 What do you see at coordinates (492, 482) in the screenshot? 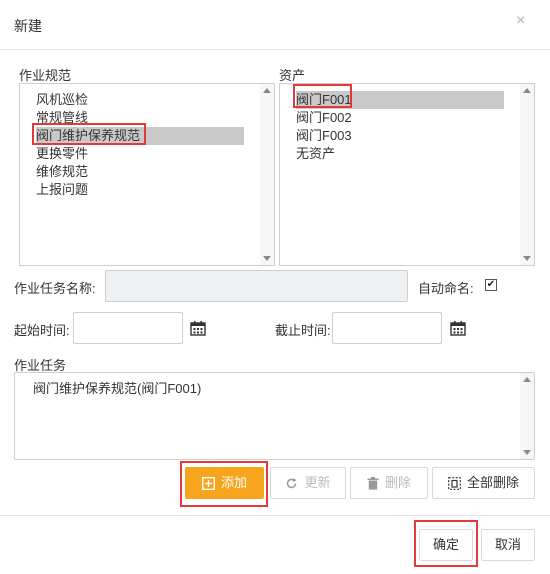
I see `delete-all-button-label: 全部删除` at bounding box center [492, 482].